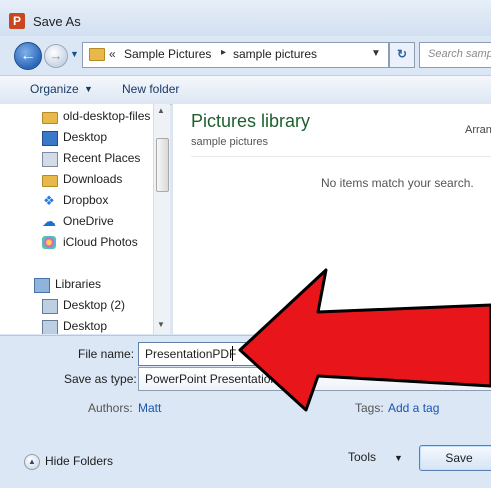 The height and width of the screenshot is (488, 491). I want to click on save-button-label: Save, so click(459, 458).